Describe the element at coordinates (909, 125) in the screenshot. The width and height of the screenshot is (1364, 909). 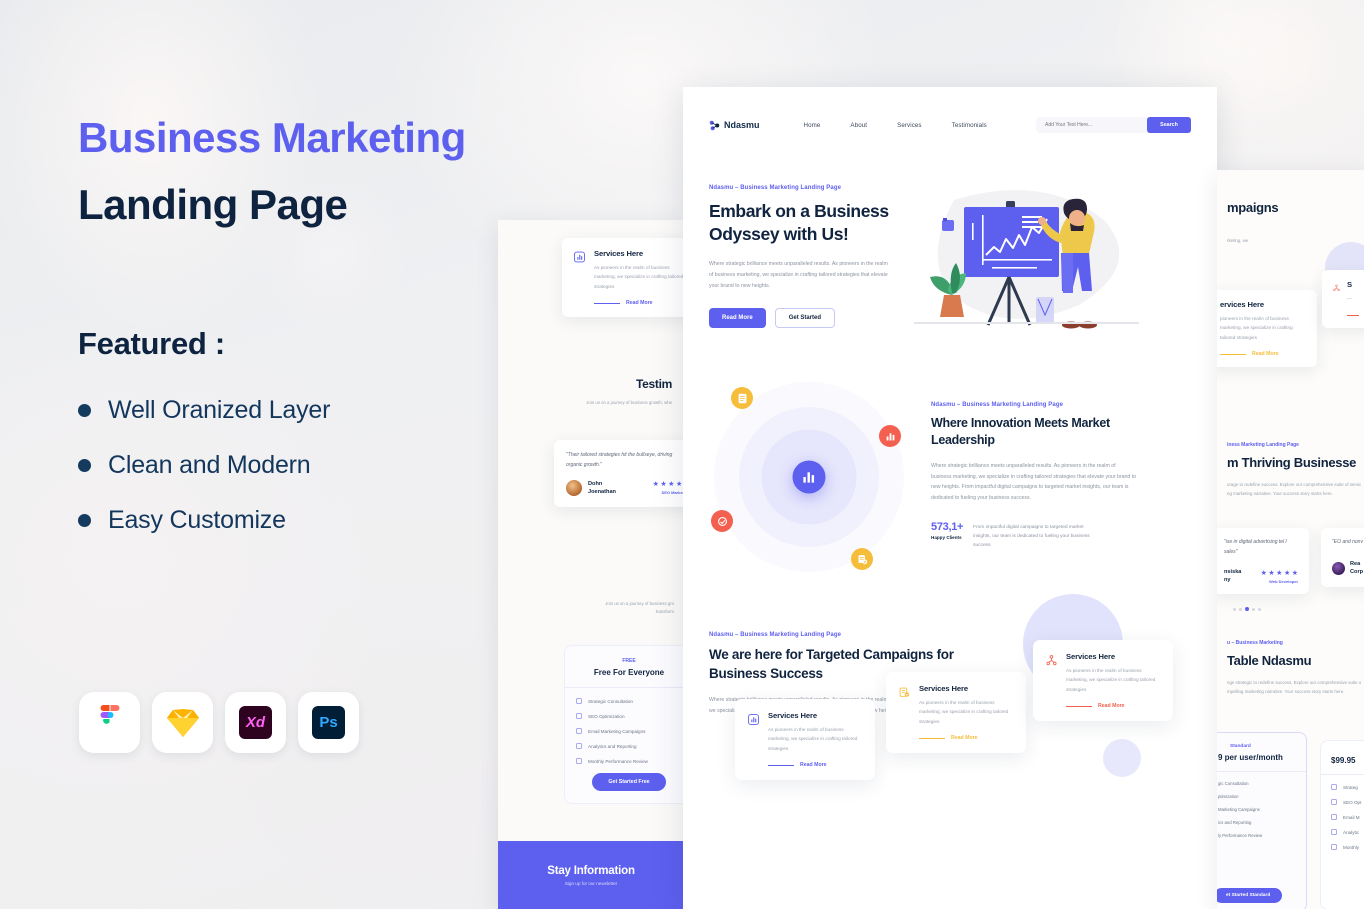
I see `nav-link-services: Services` at that location.